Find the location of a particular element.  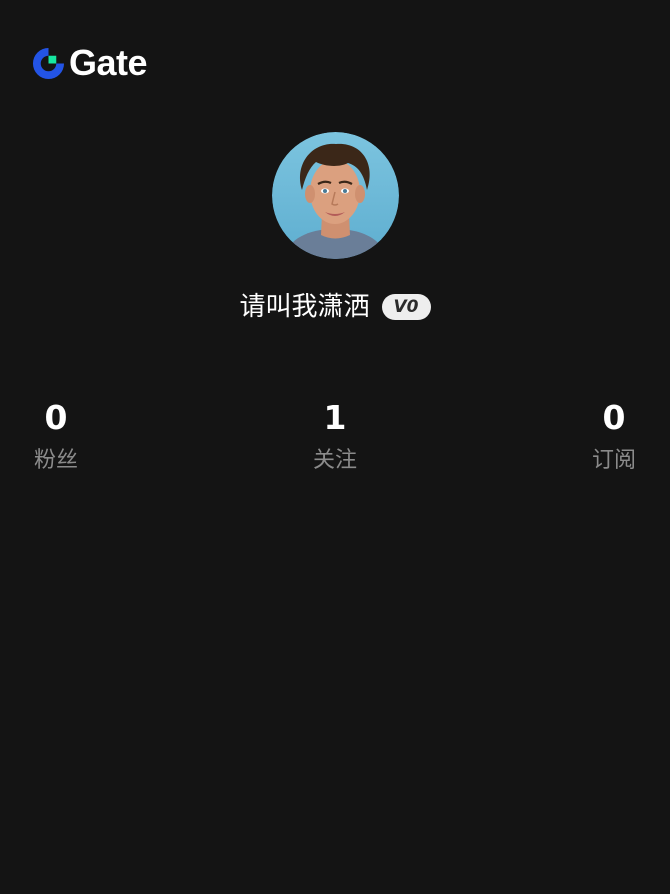

subscriptions-label: 订阅 is located at coordinates (613, 460).